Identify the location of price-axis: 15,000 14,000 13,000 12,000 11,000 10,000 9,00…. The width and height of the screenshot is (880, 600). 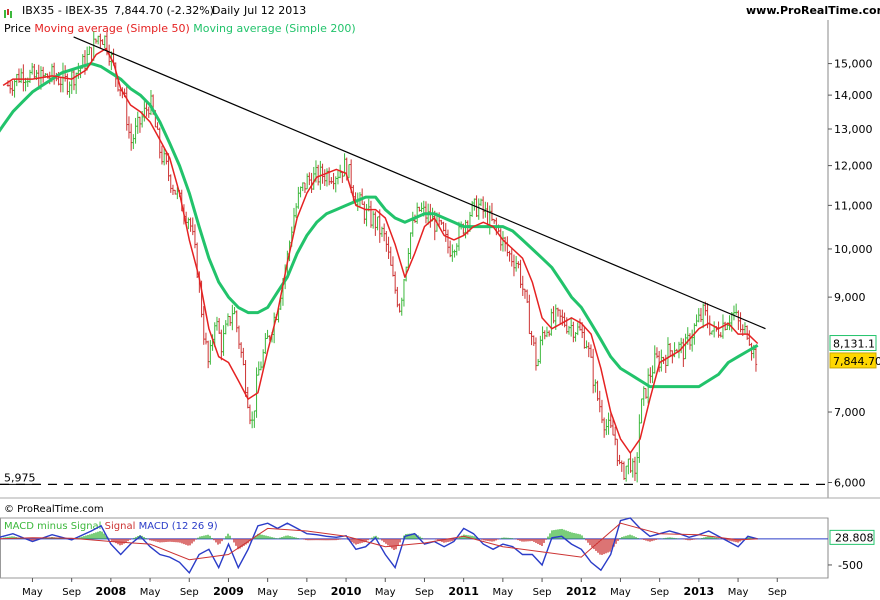
(850, 274).